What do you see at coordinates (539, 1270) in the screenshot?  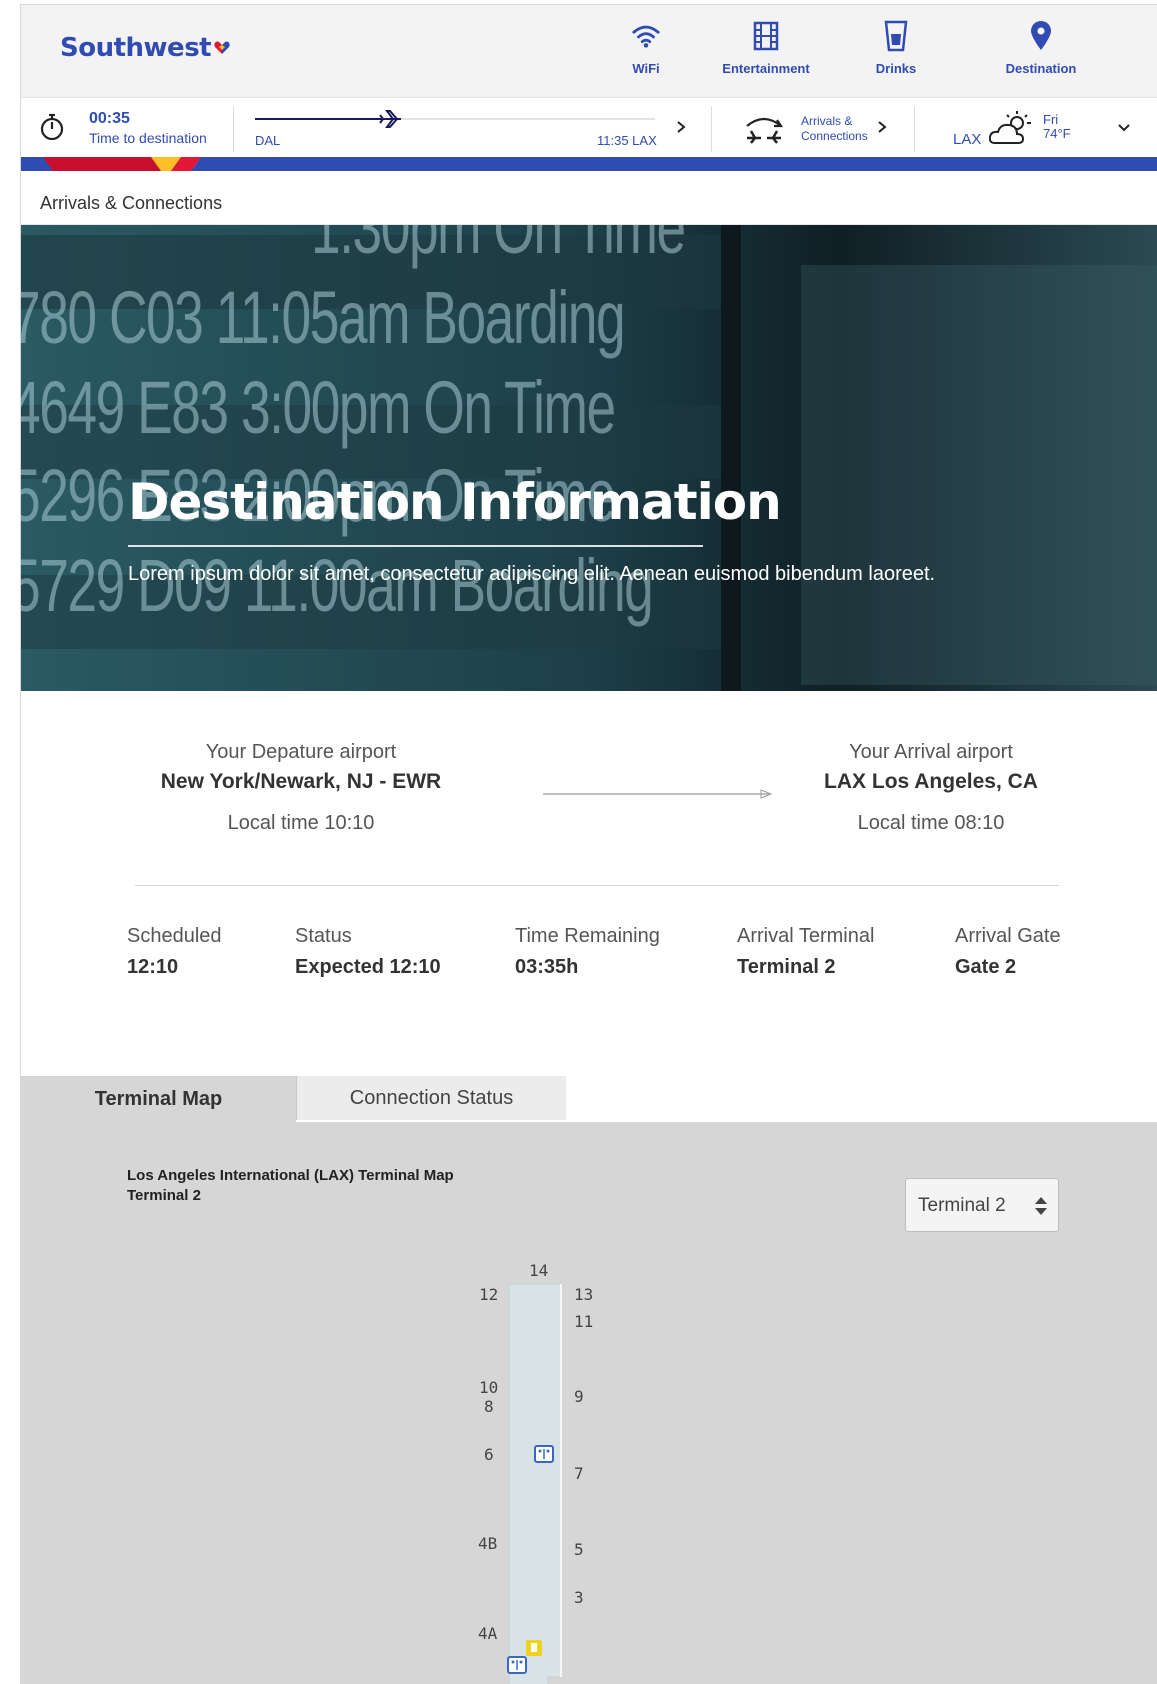 I see `gate-label: 14` at bounding box center [539, 1270].